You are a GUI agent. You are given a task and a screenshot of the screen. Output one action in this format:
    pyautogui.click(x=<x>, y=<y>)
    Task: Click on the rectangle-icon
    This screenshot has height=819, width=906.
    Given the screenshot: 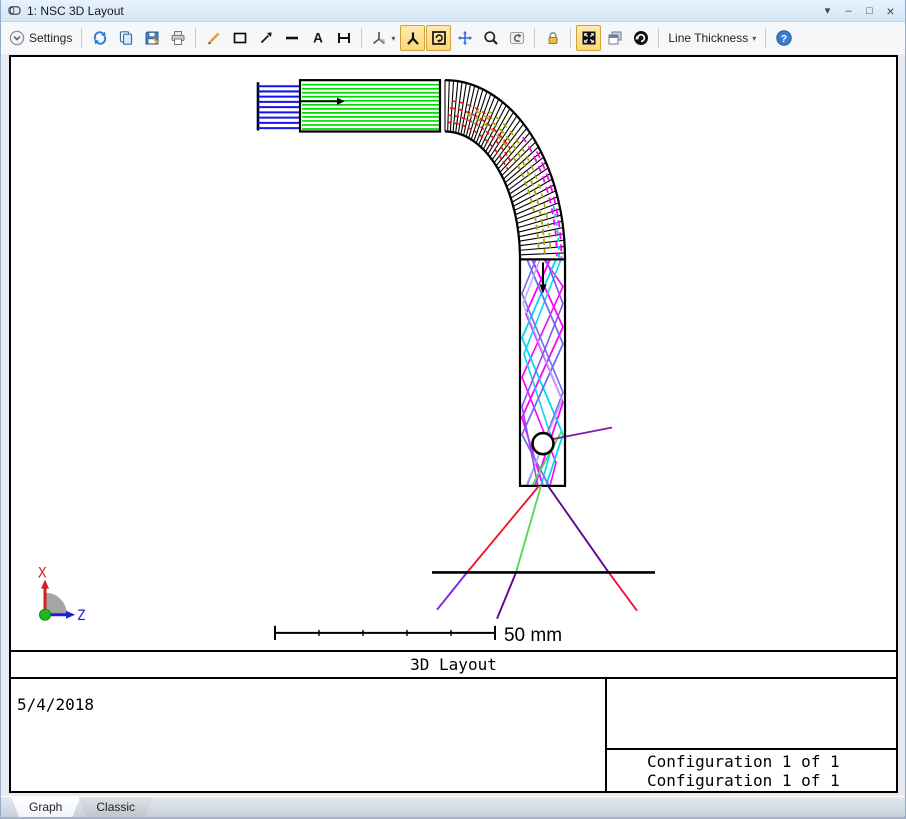 What is the action you would take?
    pyautogui.click(x=240, y=38)
    